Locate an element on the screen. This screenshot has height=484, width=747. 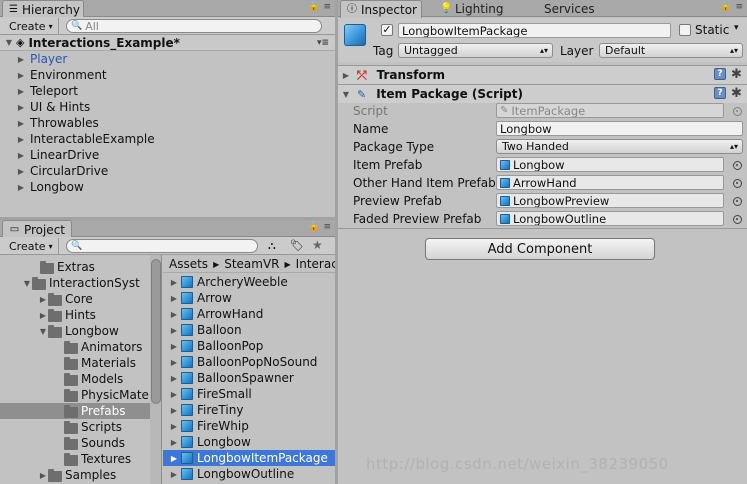
folder-tree-item: ▶ Hints is located at coordinates (75, 315).